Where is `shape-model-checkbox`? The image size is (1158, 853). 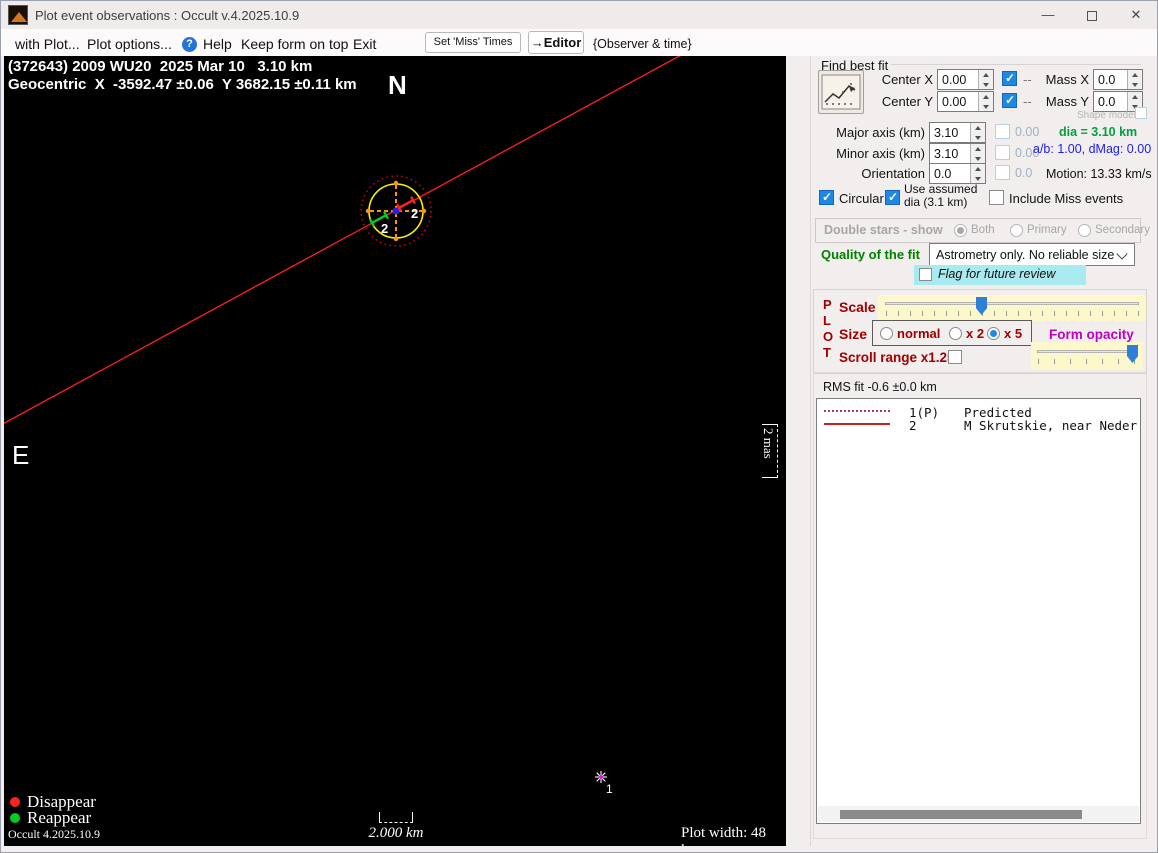 shape-model-checkbox is located at coordinates (1141, 113).